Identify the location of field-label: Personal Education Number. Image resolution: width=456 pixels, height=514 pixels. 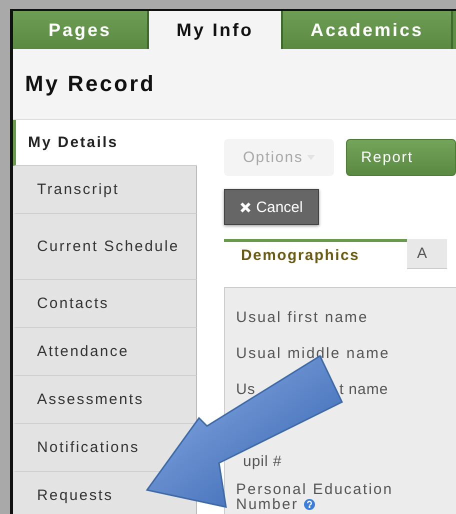
(315, 497).